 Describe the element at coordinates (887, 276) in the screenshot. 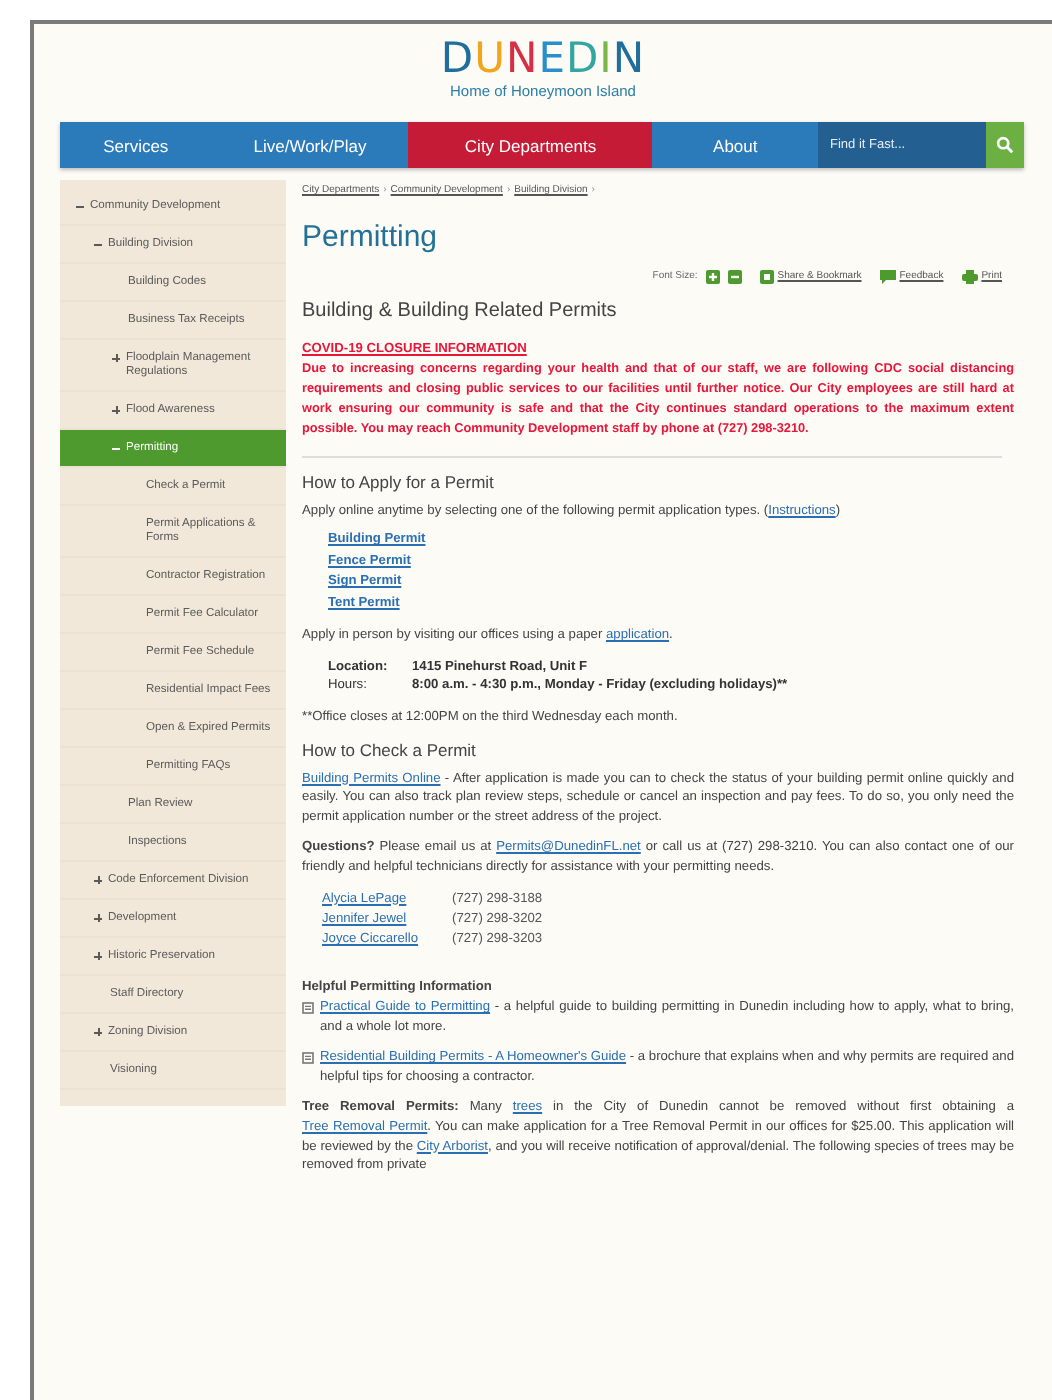

I see `speech-bubble-icon` at that location.